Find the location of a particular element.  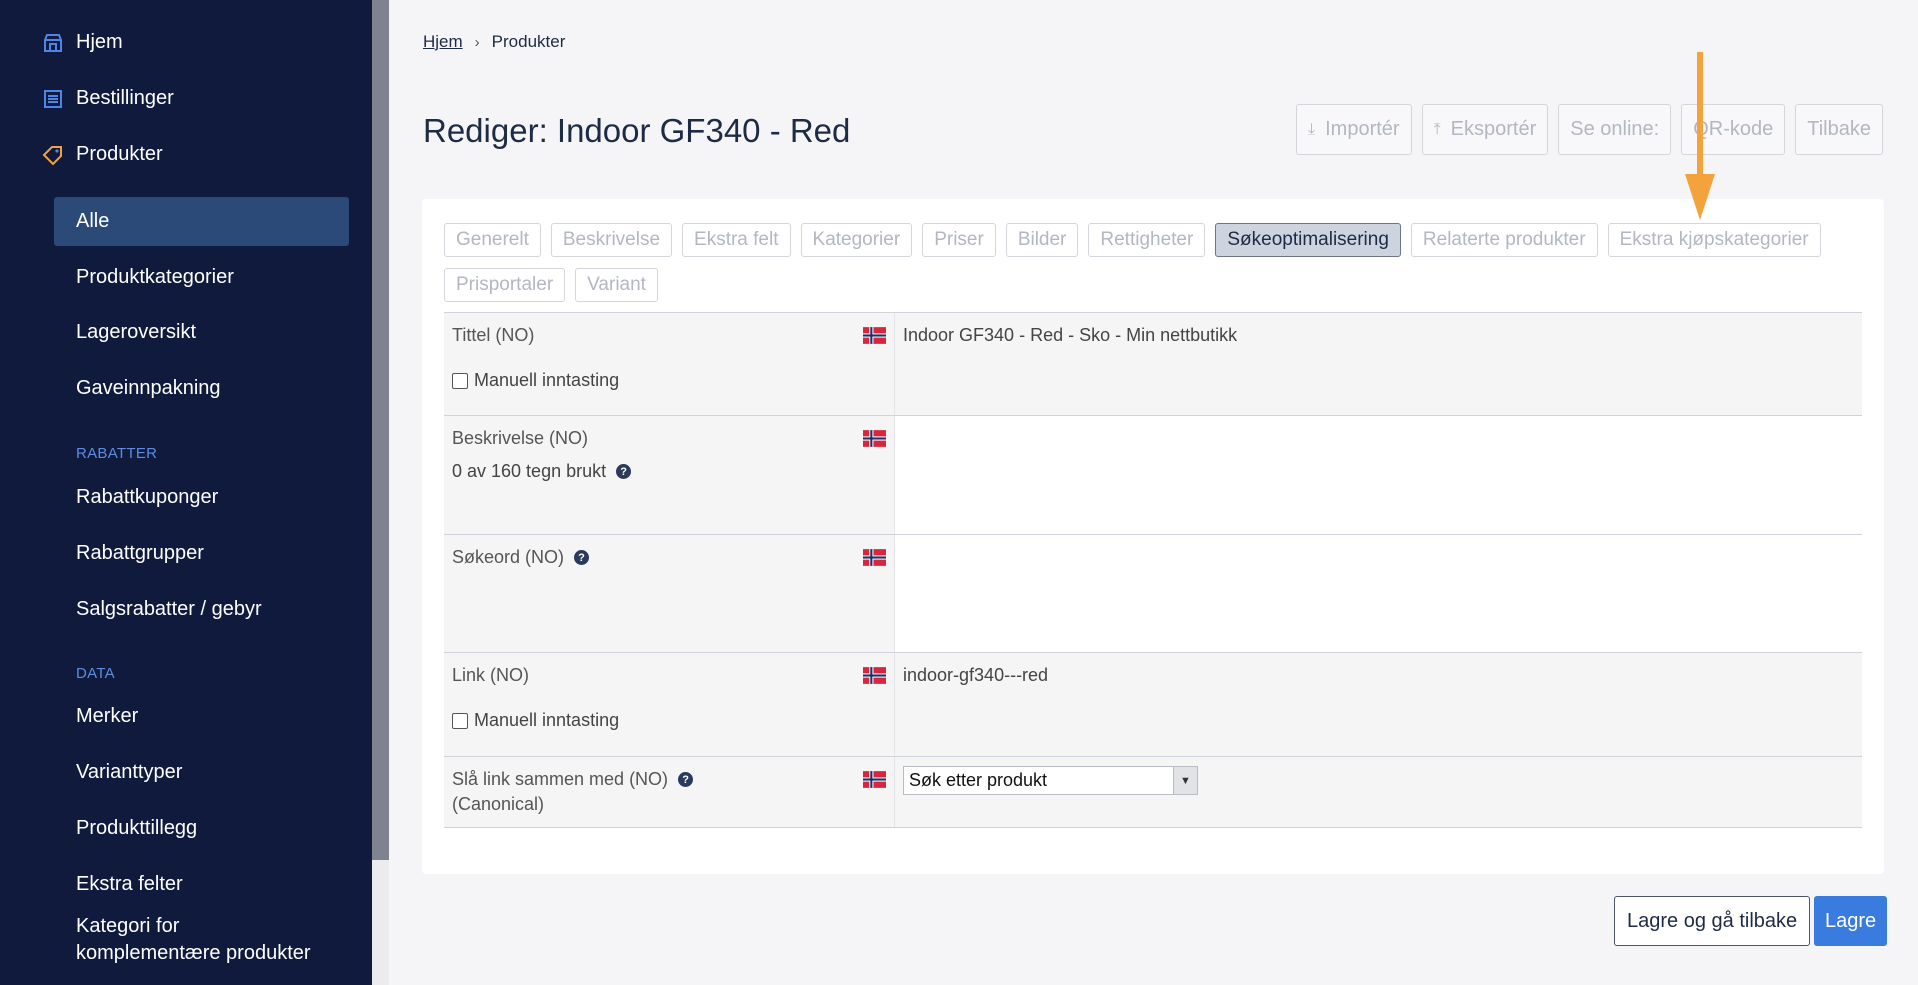

nav-variant-types: Varianttyper is located at coordinates (129, 772).